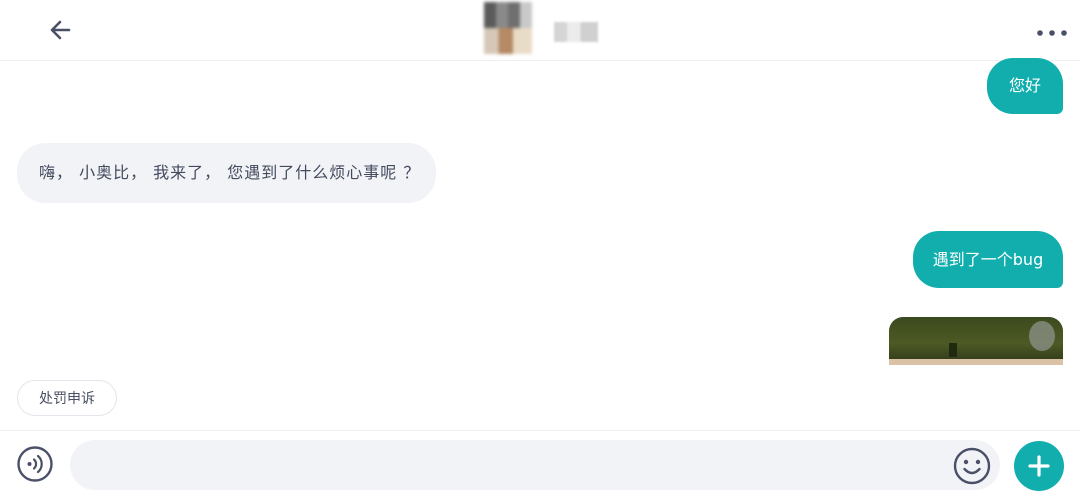  I want to click on quick-reply-appeal-button: 处罚申诉, so click(67, 398).